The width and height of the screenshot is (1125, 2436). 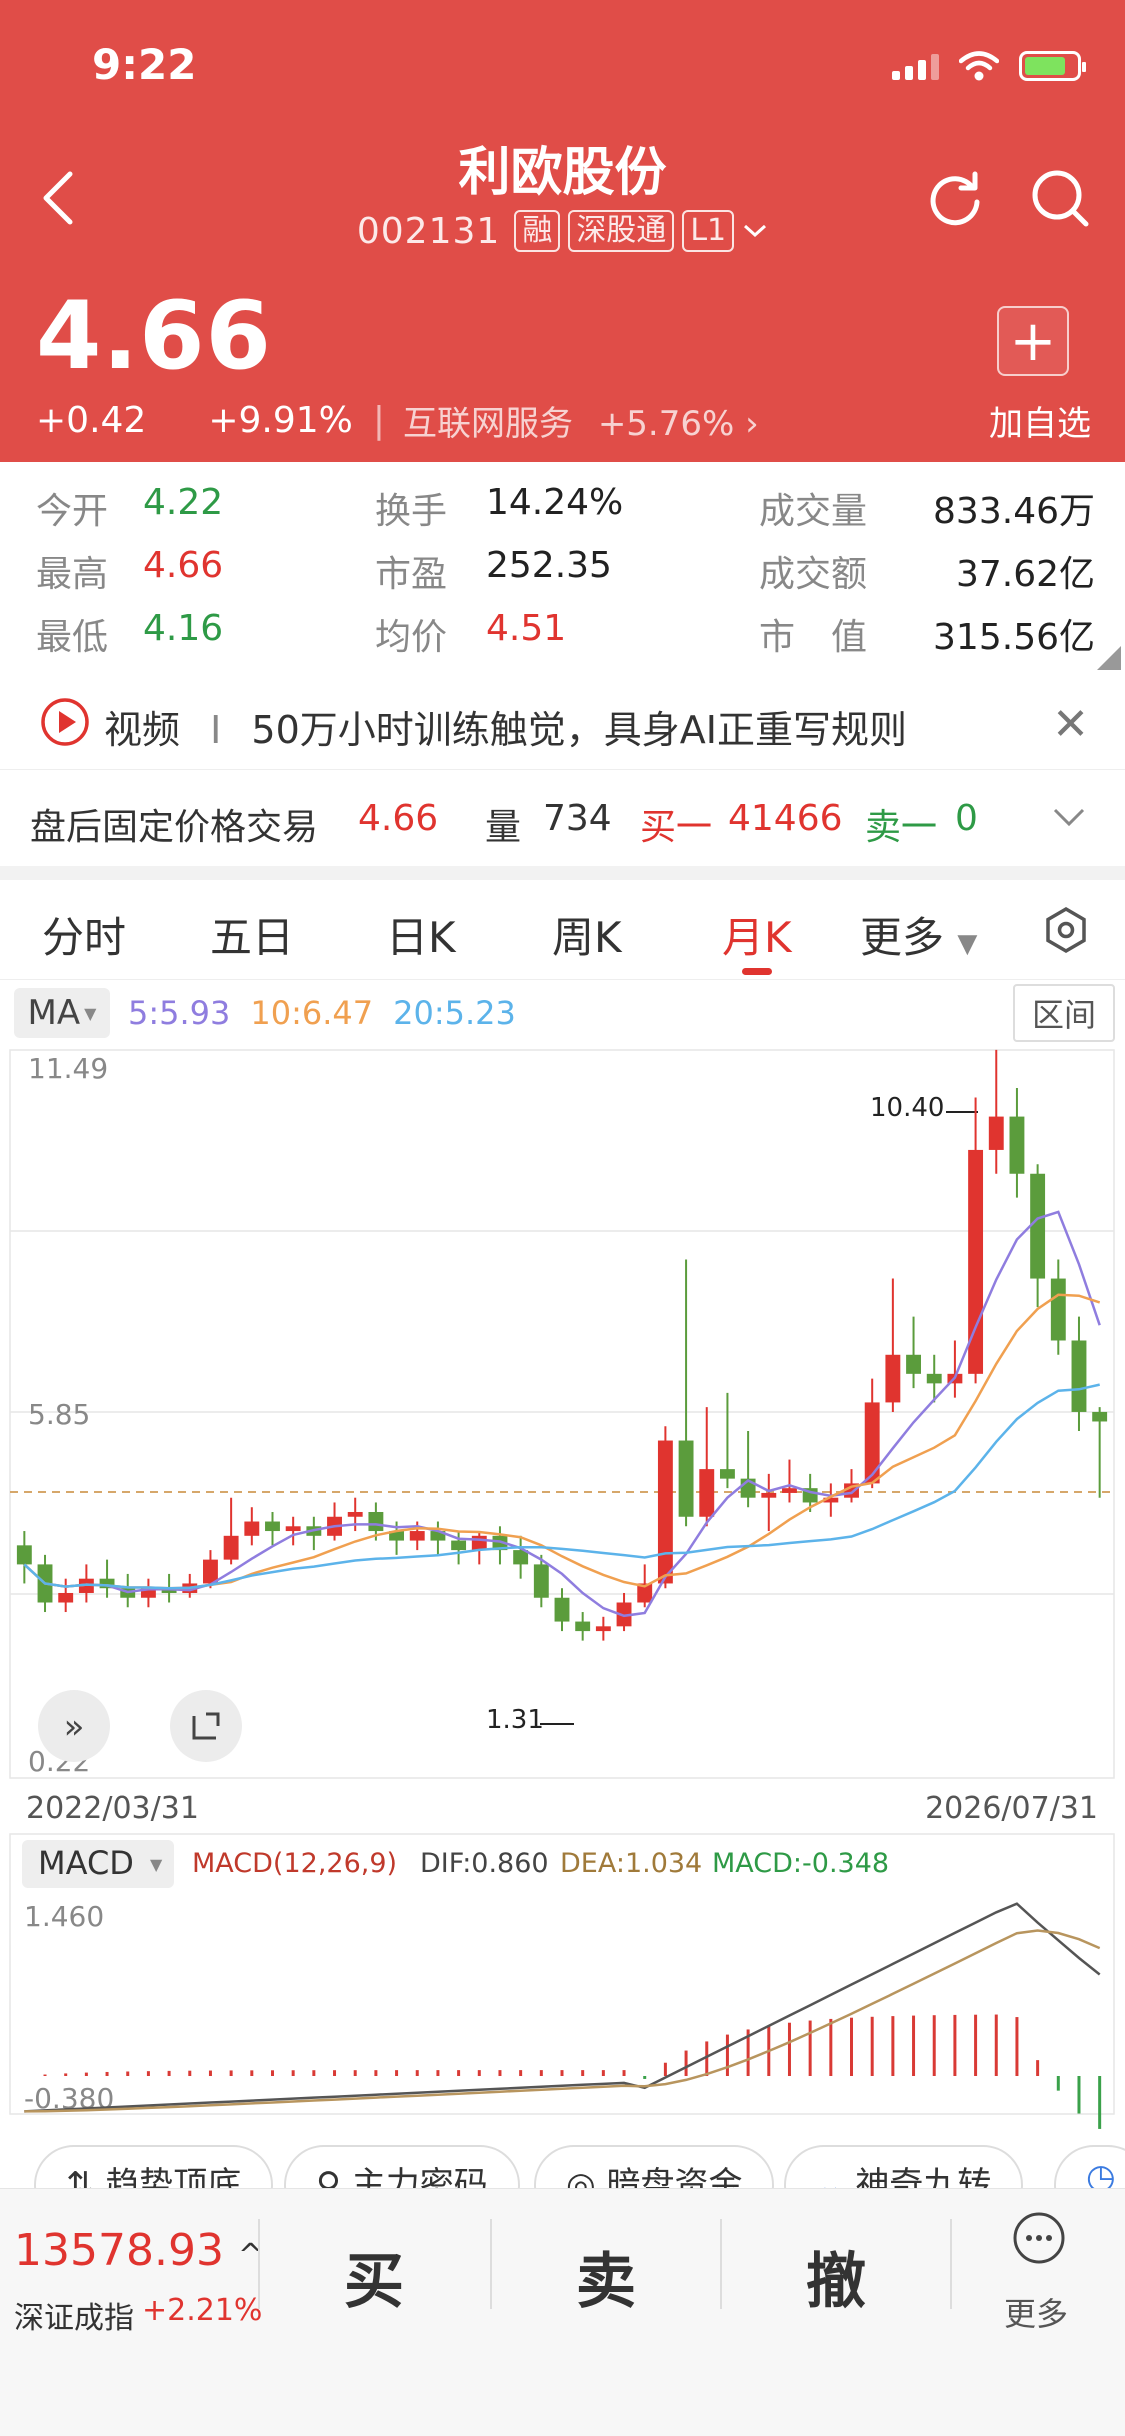 What do you see at coordinates (206, 1726) in the screenshot?
I see `fullscreen-button` at bounding box center [206, 1726].